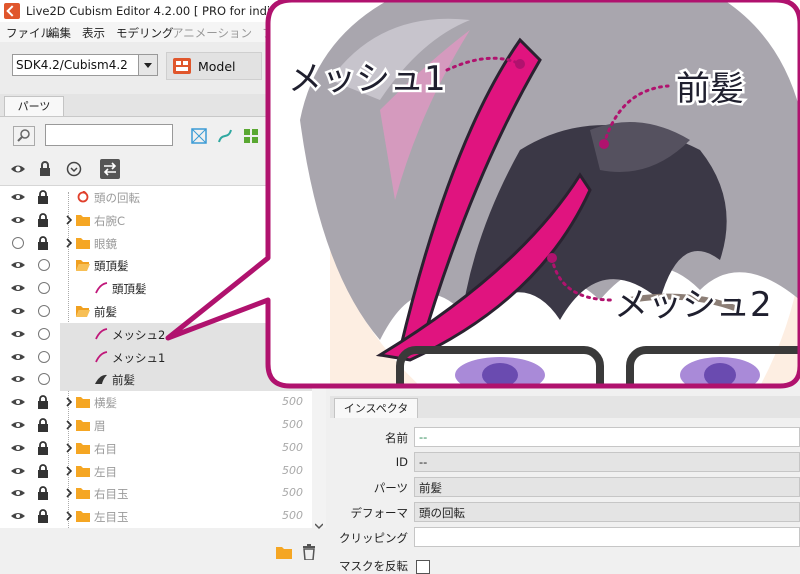  Describe the element at coordinates (29, 33) in the screenshot. I see `menu-file: ファイル` at that location.